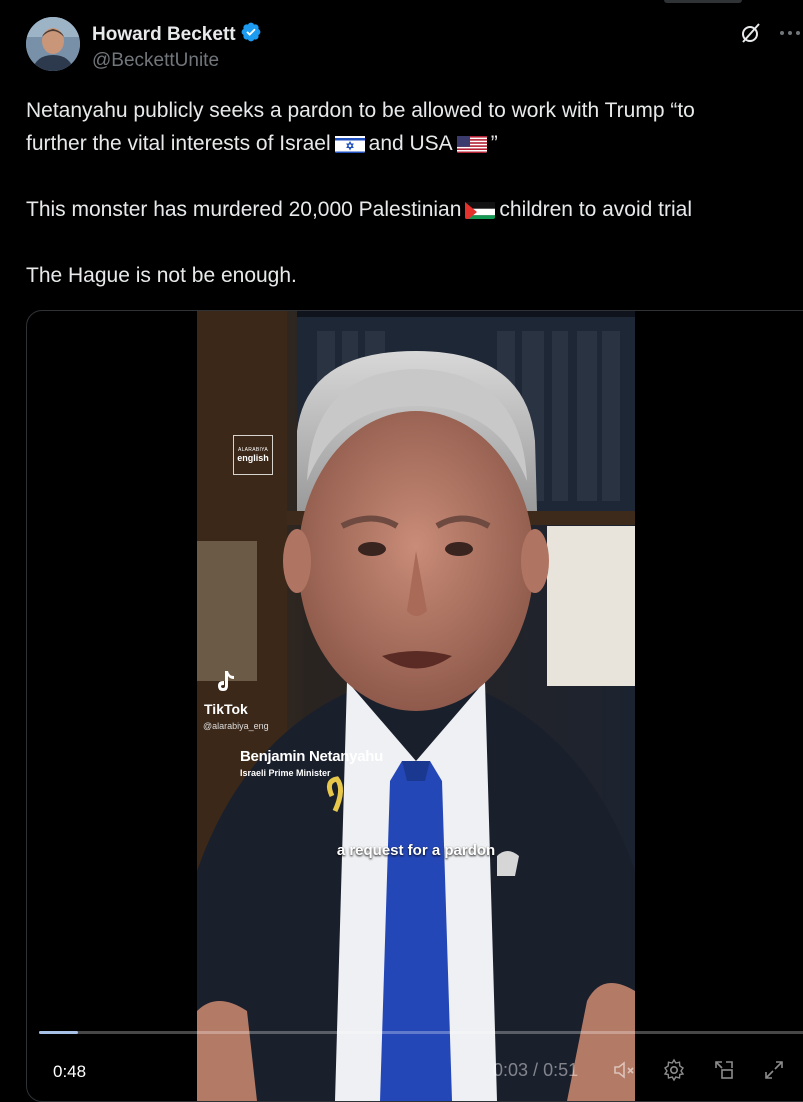  I want to click on fullscreen-icon, so click(774, 1070).